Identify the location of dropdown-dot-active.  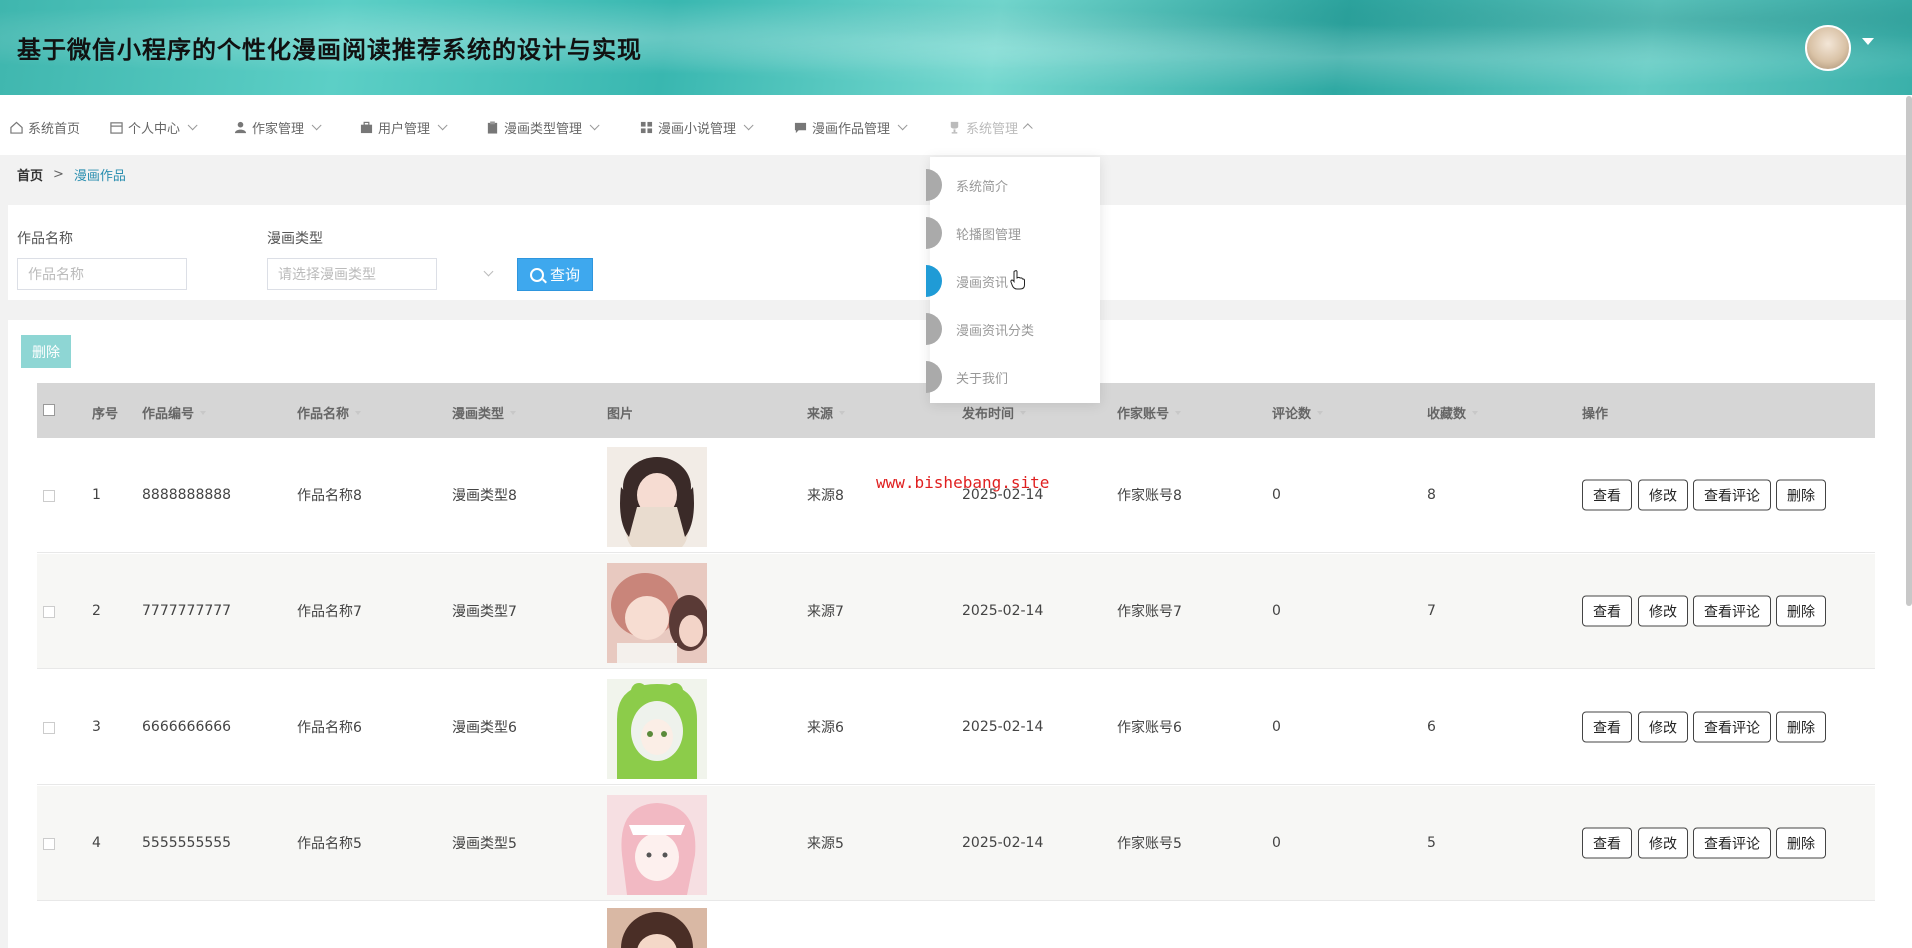
(934, 281).